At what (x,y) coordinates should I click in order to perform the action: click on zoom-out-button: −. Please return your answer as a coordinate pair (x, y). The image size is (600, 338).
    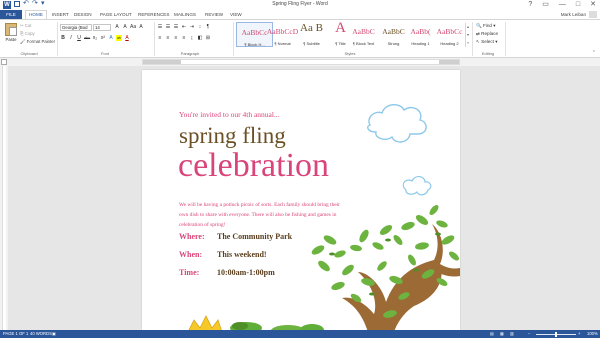
    Looking at the image, I should click on (529, 334).